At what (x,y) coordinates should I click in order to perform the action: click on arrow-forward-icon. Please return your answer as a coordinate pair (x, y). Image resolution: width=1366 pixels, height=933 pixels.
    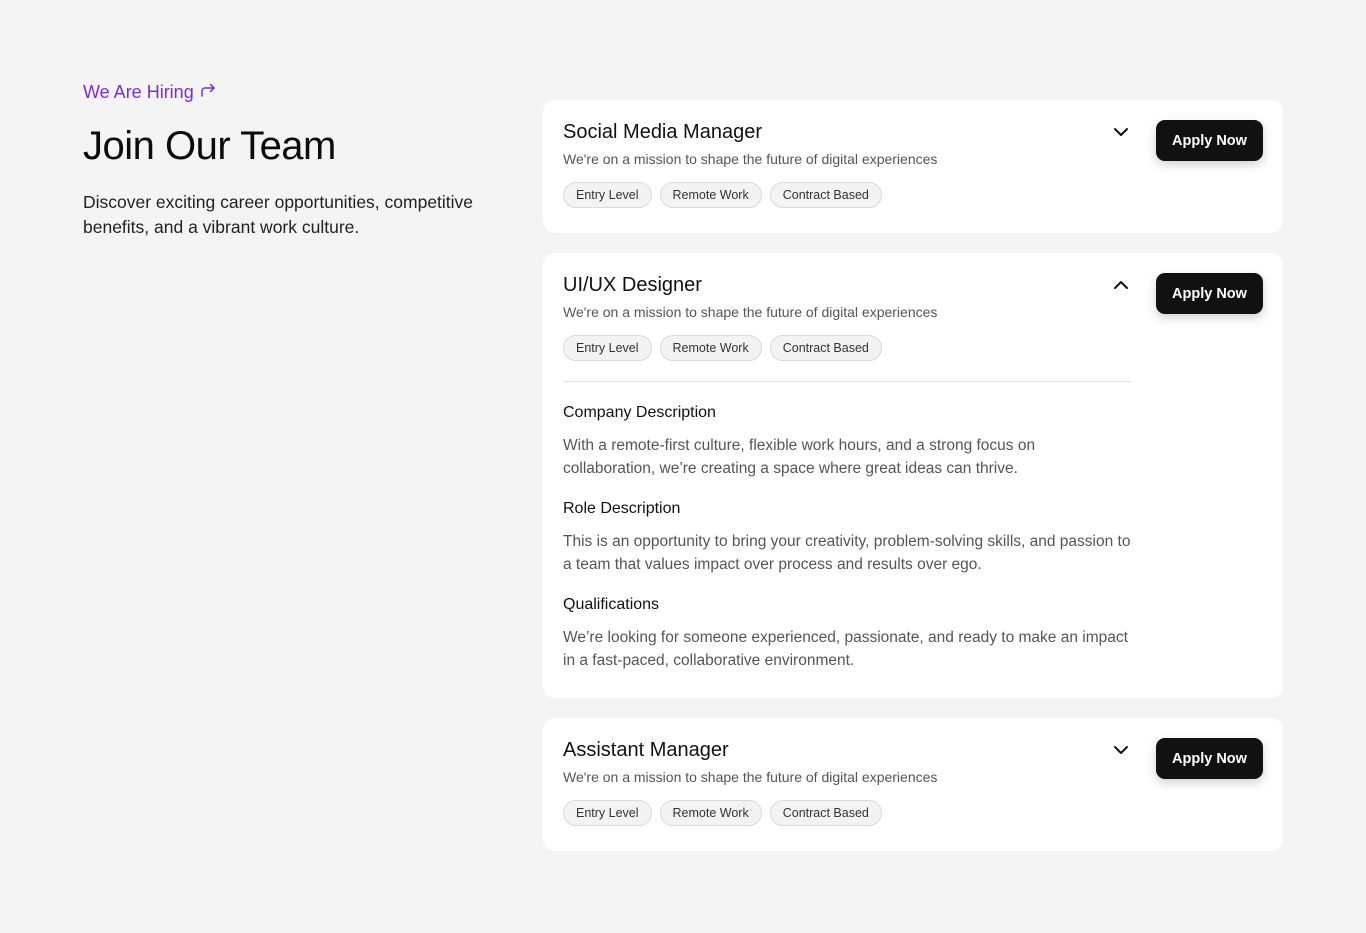
    Looking at the image, I should click on (208, 92).